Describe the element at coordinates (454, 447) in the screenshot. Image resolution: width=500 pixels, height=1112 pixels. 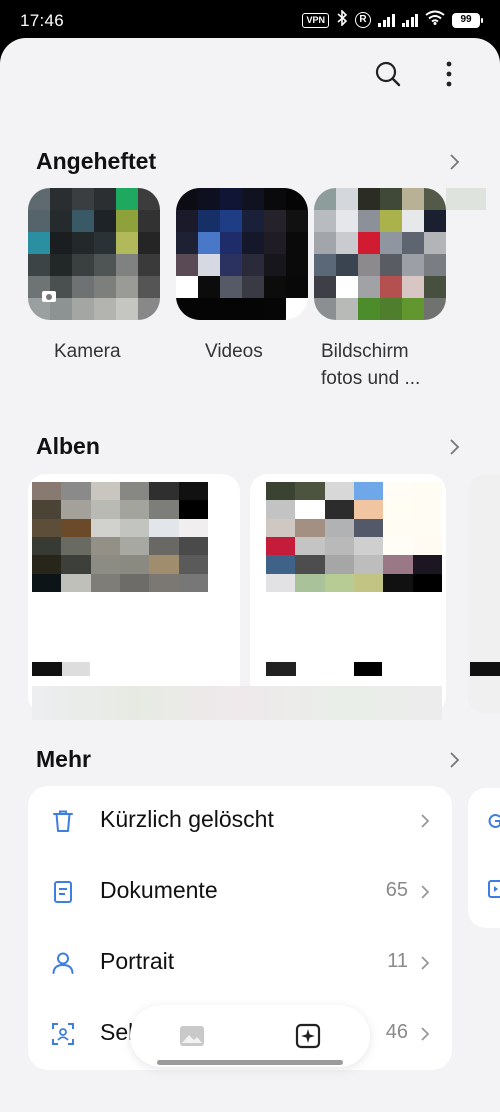
I see `albums-chevron-right-icon` at that location.